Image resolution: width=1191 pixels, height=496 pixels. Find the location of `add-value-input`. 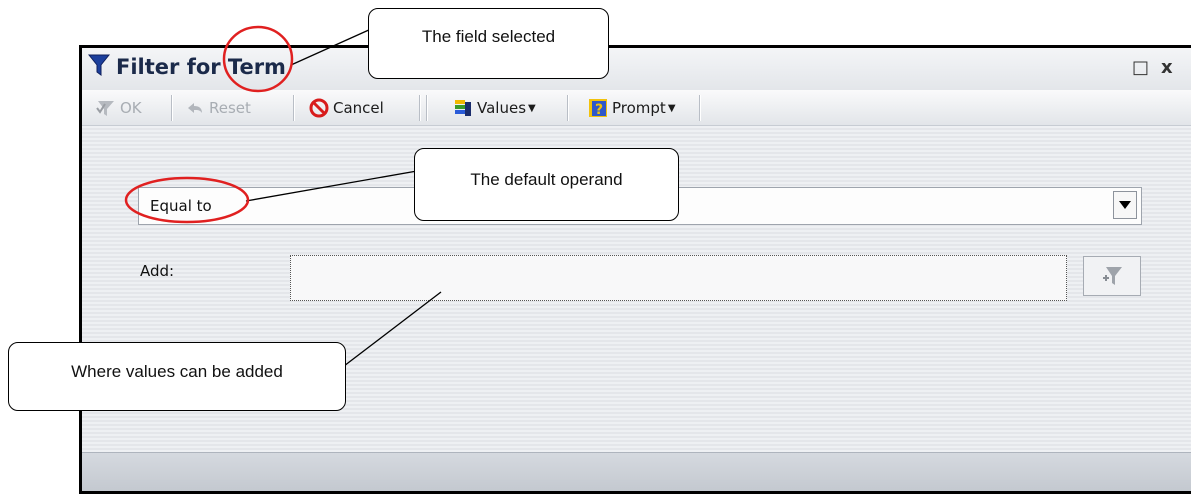

add-value-input is located at coordinates (678, 278).